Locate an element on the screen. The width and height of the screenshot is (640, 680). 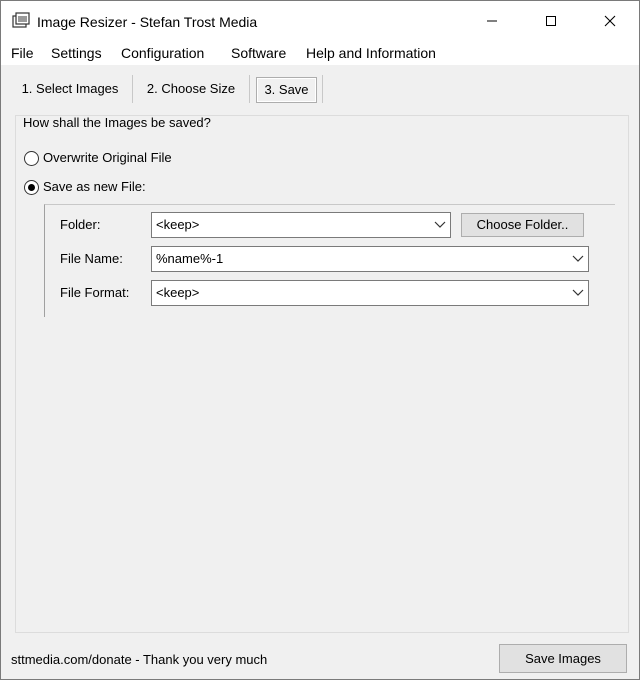
minimize-icon is located at coordinates (492, 21).